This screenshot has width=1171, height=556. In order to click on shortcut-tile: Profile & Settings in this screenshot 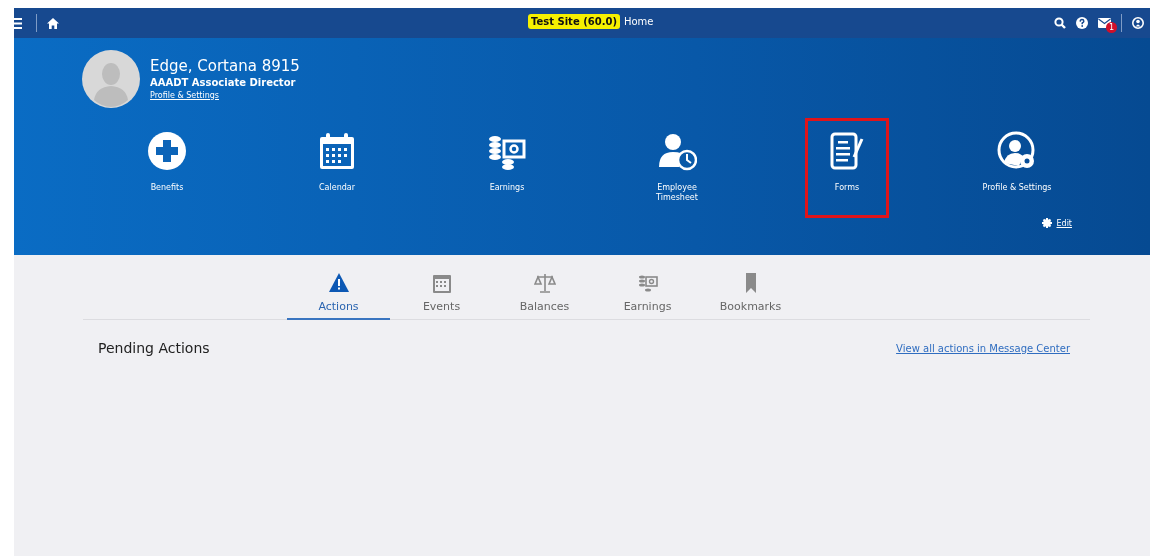, I will do `click(1017, 168)`.